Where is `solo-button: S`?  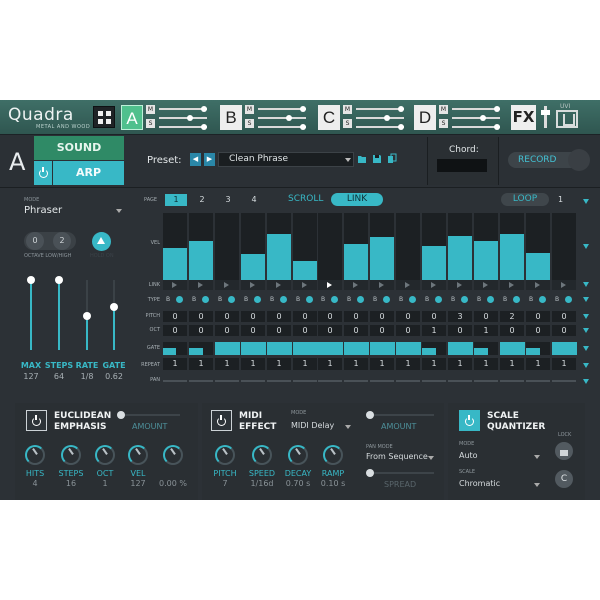
solo-button: S is located at coordinates (443, 123).